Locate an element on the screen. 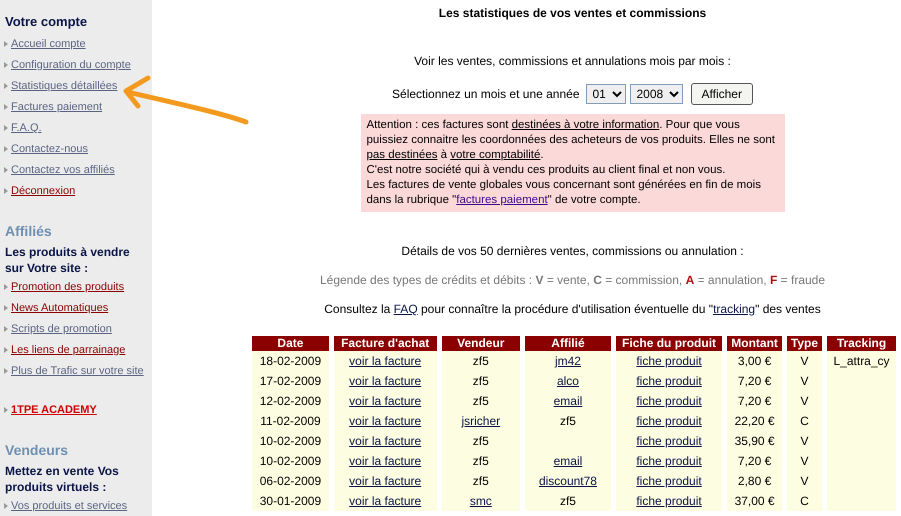 This screenshot has height=516, width=901. intro-text: Voir les ventes, commissions et annulations mois par mois : is located at coordinates (572, 61).